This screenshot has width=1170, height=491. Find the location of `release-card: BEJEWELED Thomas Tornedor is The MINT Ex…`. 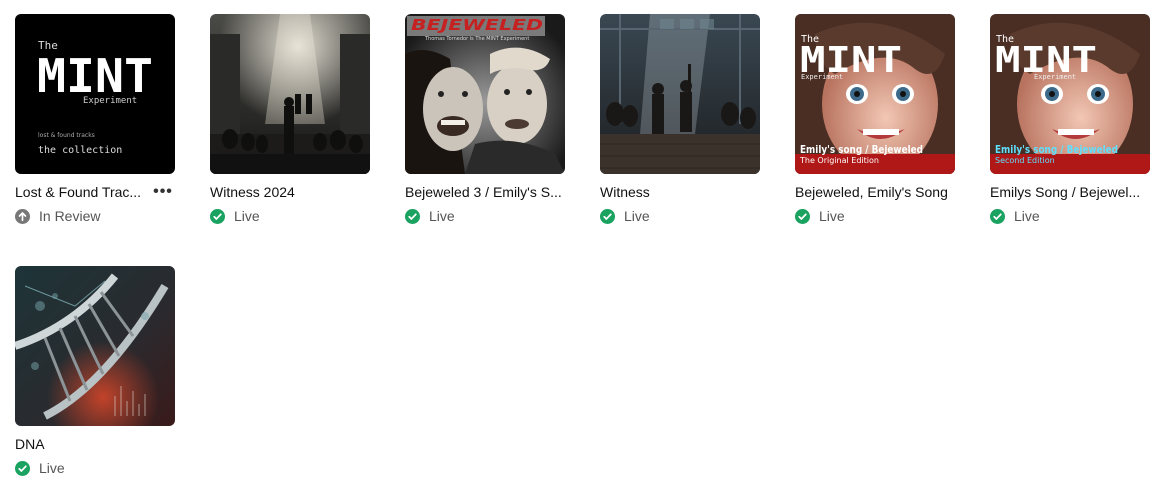

release-card: BEJEWELED Thomas Tornedor is The MINT Ex… is located at coordinates (485, 119).